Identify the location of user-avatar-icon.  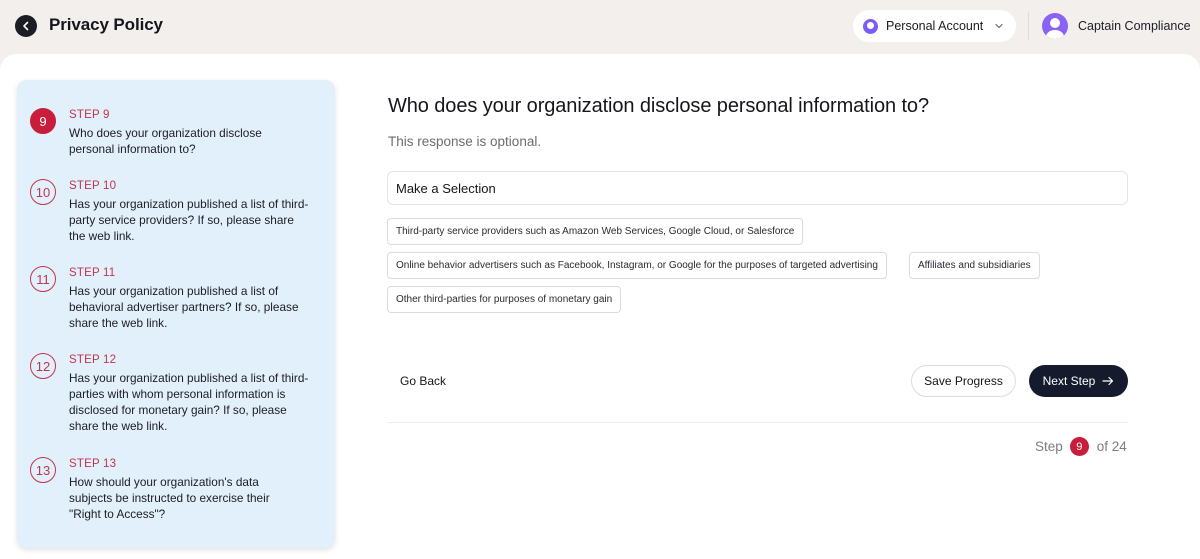
(1055, 26).